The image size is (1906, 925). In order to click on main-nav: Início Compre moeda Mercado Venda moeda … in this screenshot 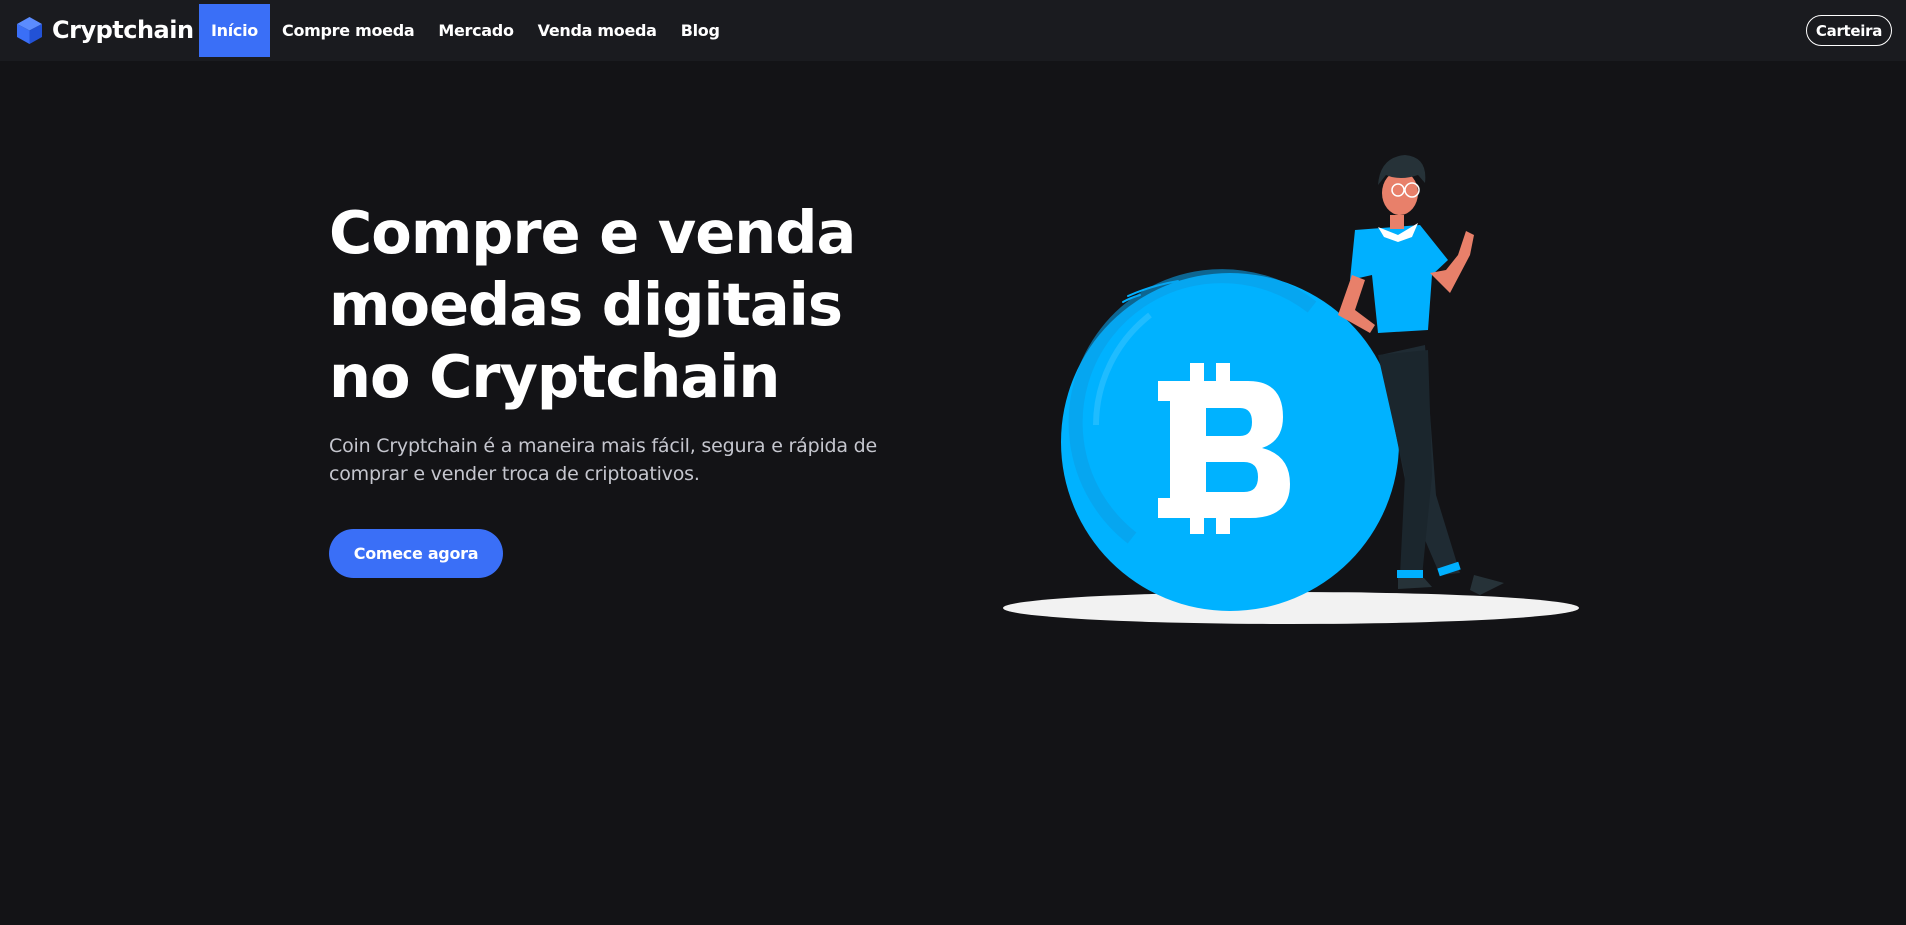, I will do `click(465, 30)`.